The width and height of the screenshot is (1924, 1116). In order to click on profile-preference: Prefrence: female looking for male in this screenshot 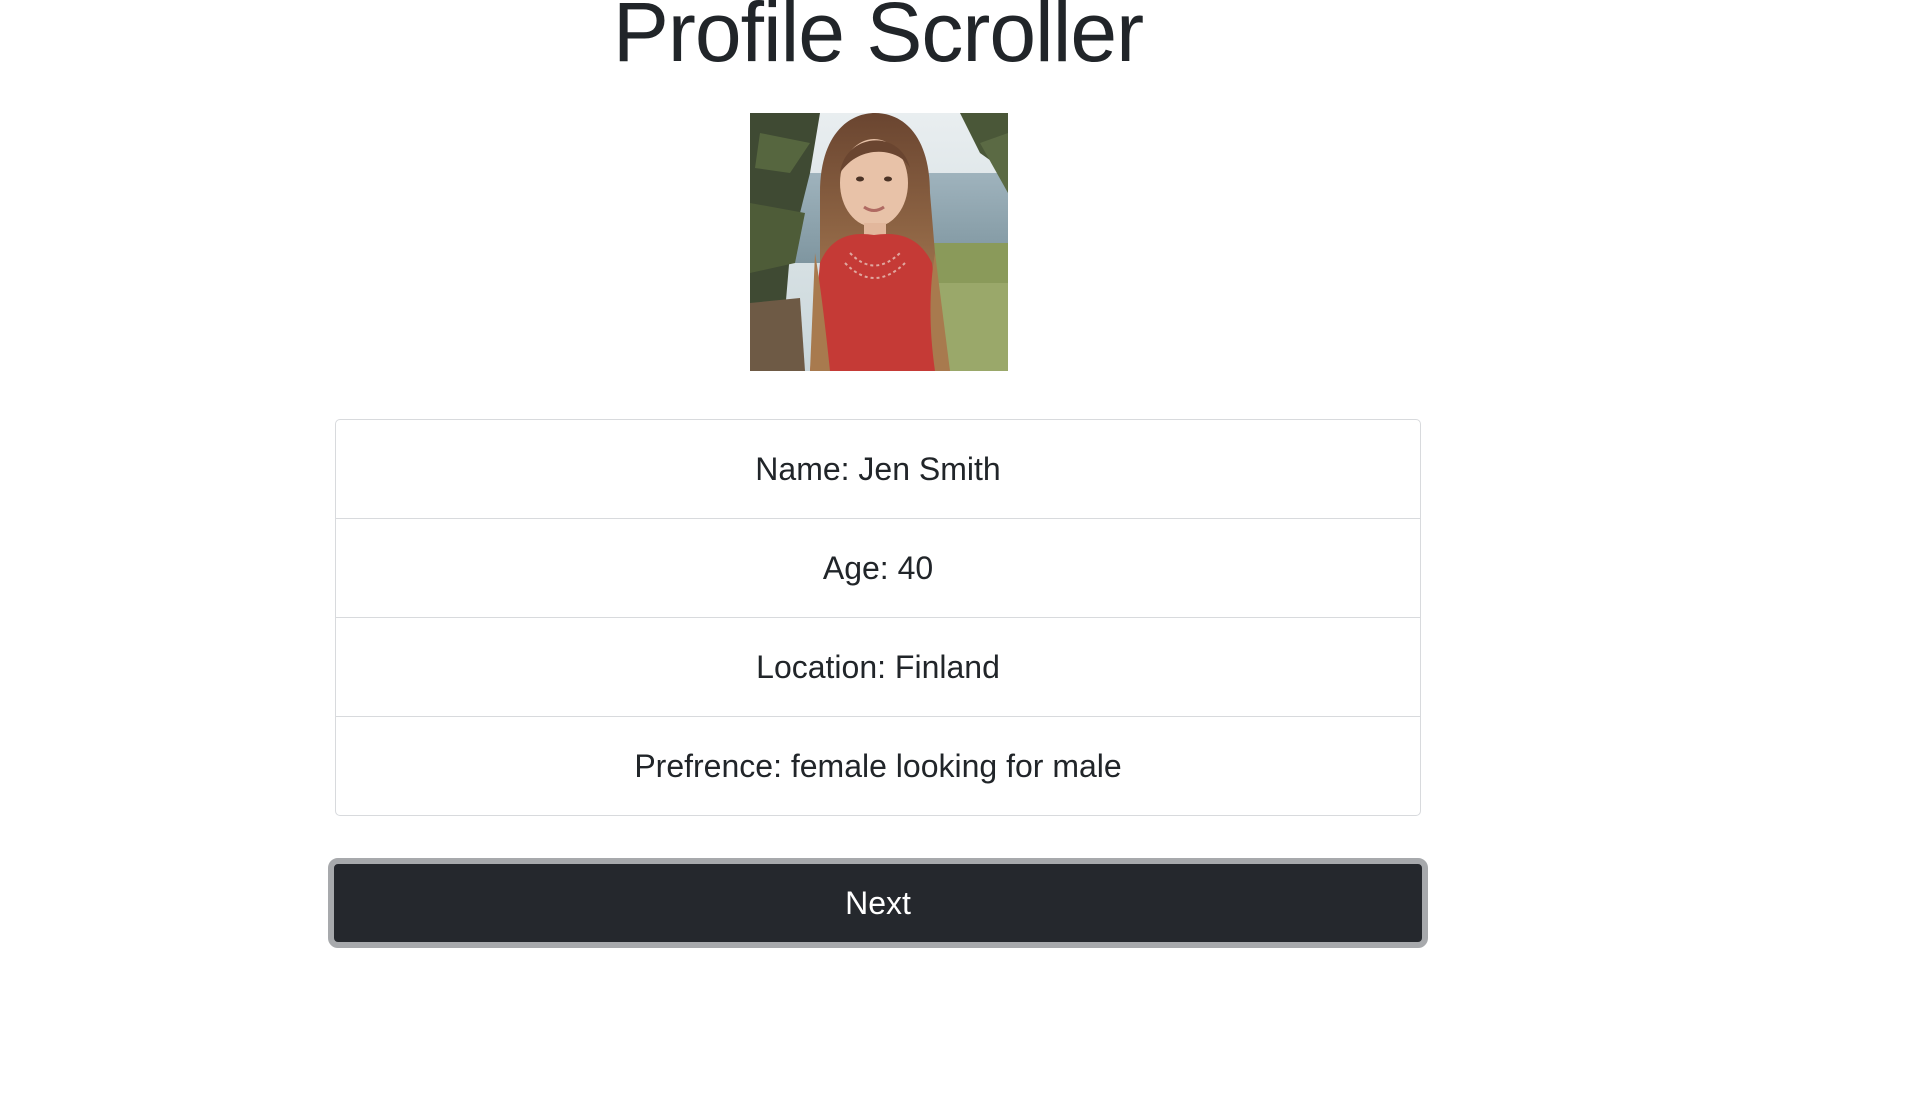, I will do `click(878, 766)`.